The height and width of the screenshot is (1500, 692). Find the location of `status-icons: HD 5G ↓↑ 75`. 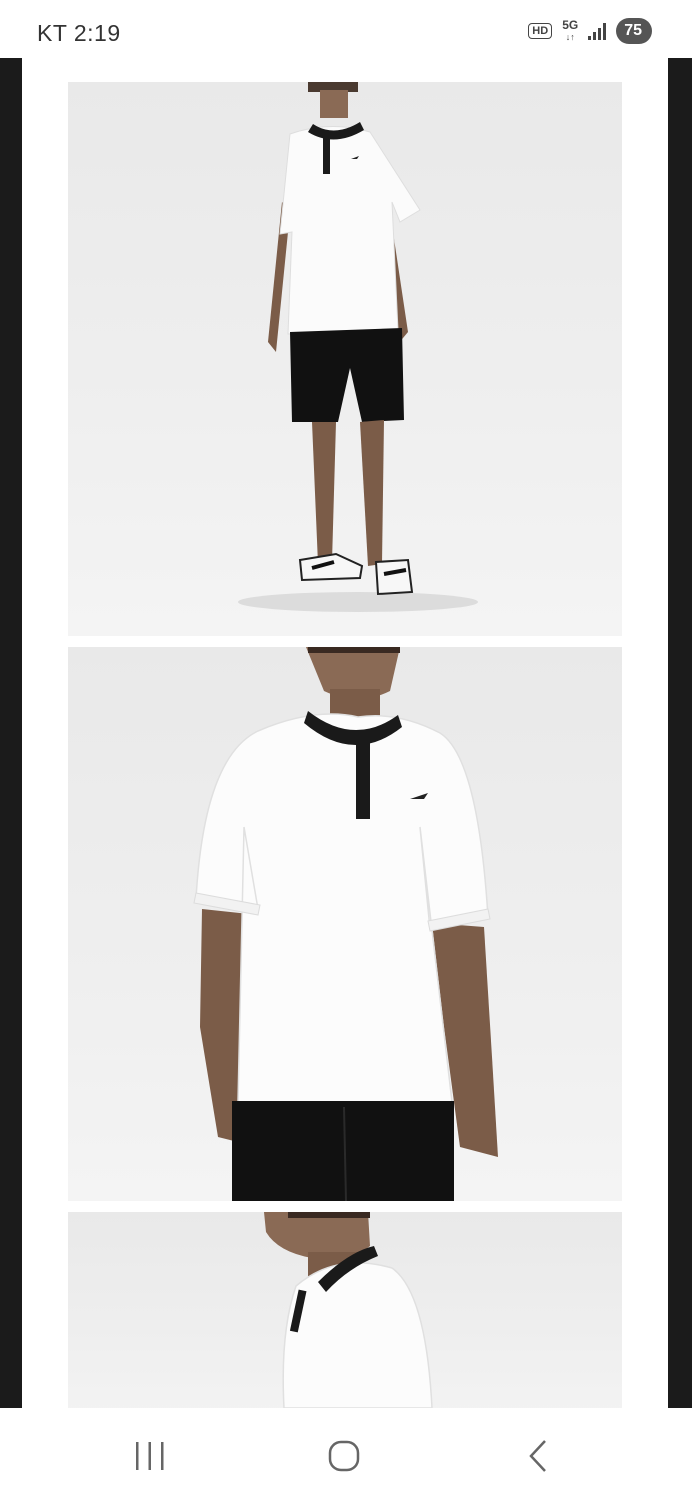

status-icons: HD 5G ↓↑ 75 is located at coordinates (590, 31).